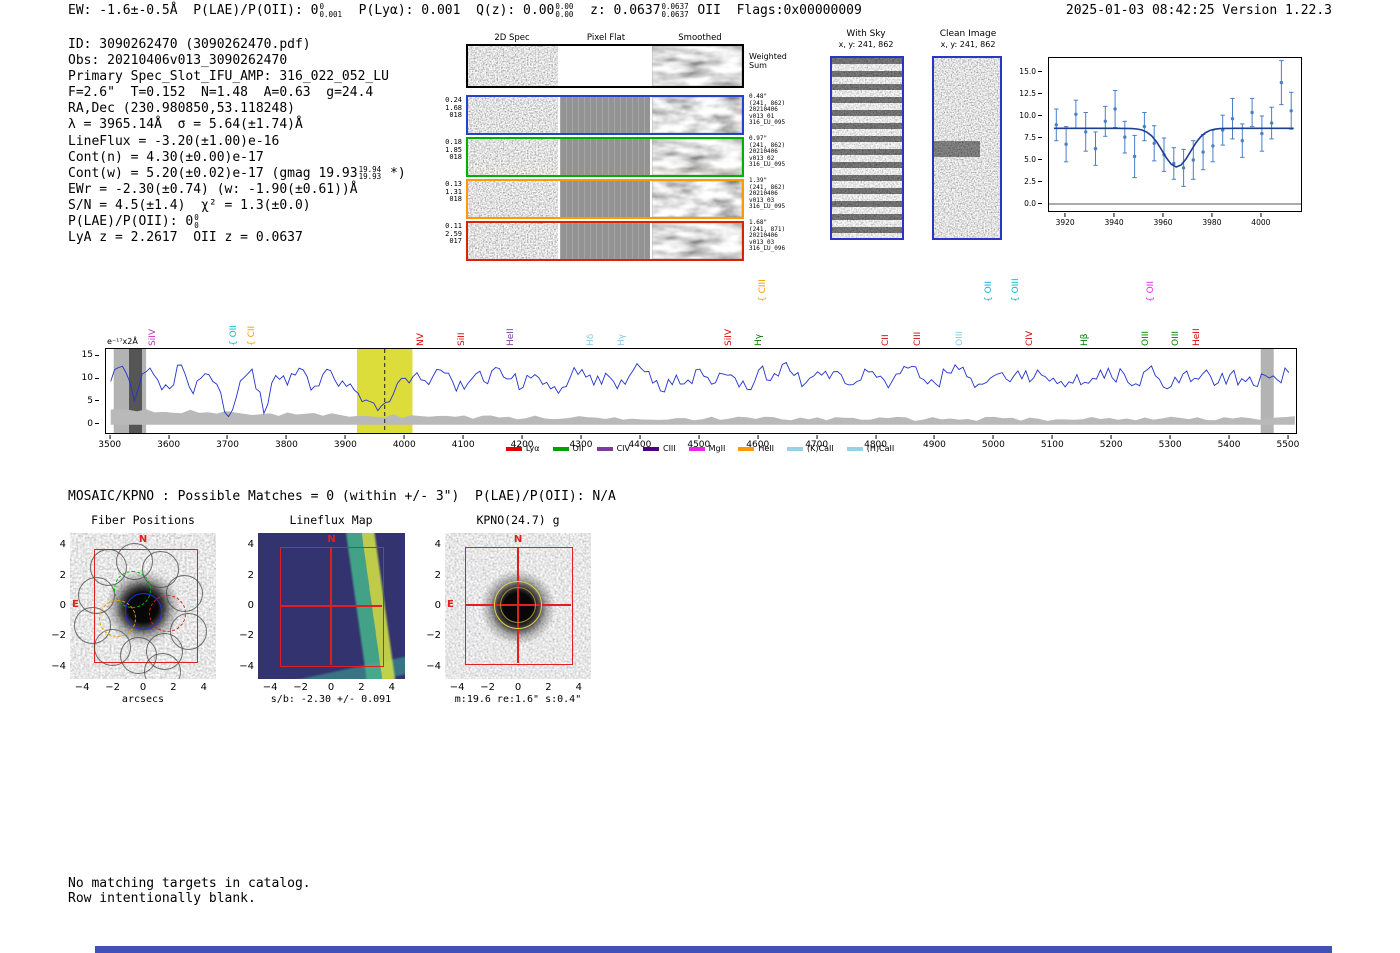  I want to click on compass-east-label: E, so click(75, 604).